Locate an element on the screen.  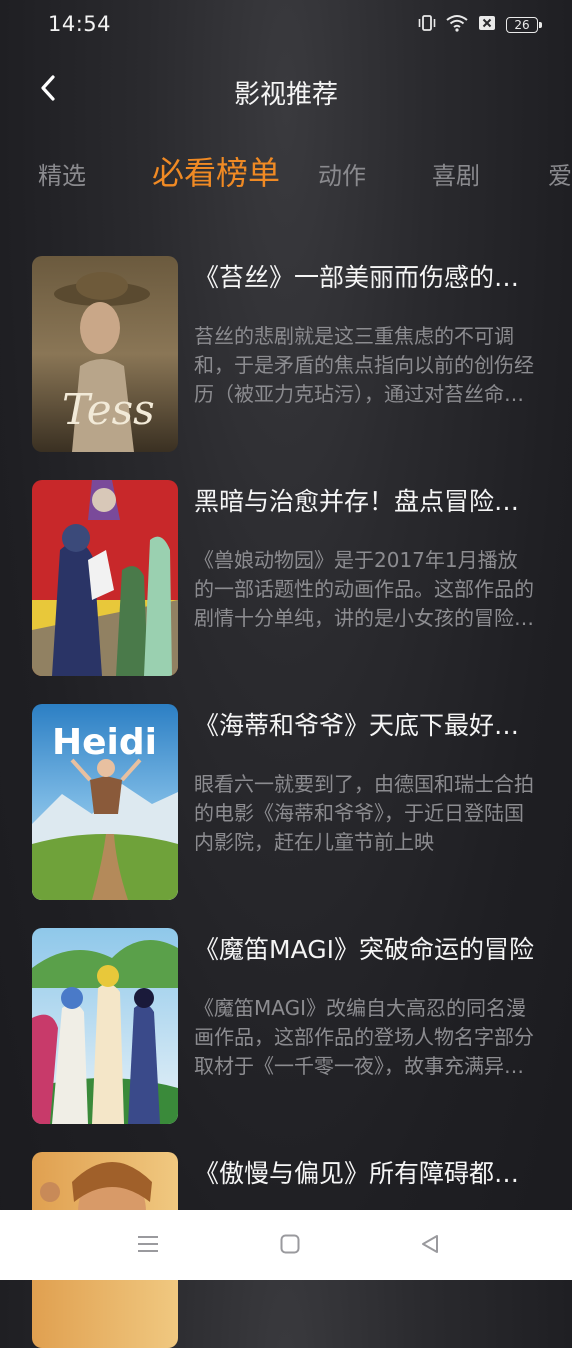
header: 影视推荐 is located at coordinates (286, 90).